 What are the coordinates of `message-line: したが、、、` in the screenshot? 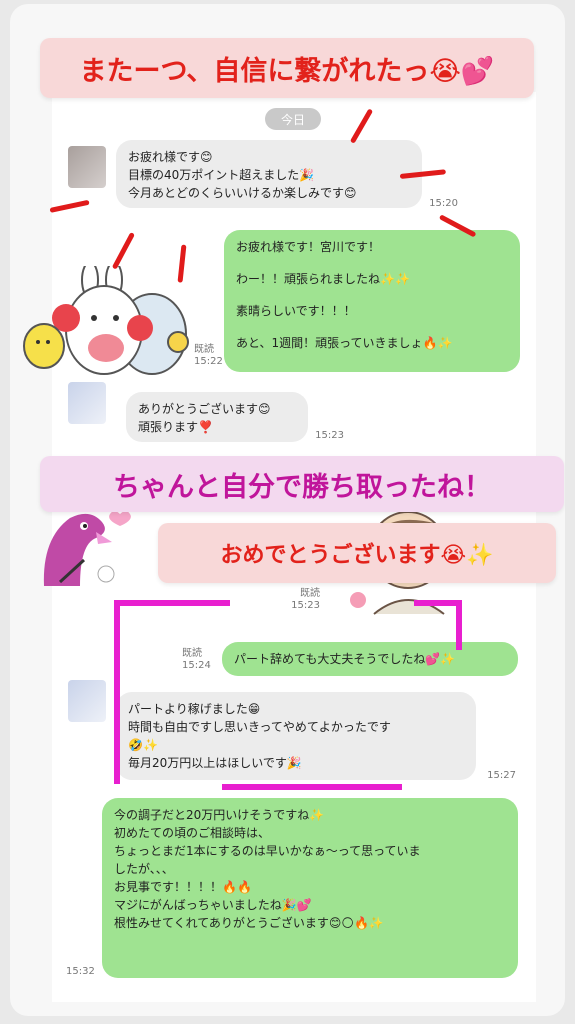 It's located at (144, 869).